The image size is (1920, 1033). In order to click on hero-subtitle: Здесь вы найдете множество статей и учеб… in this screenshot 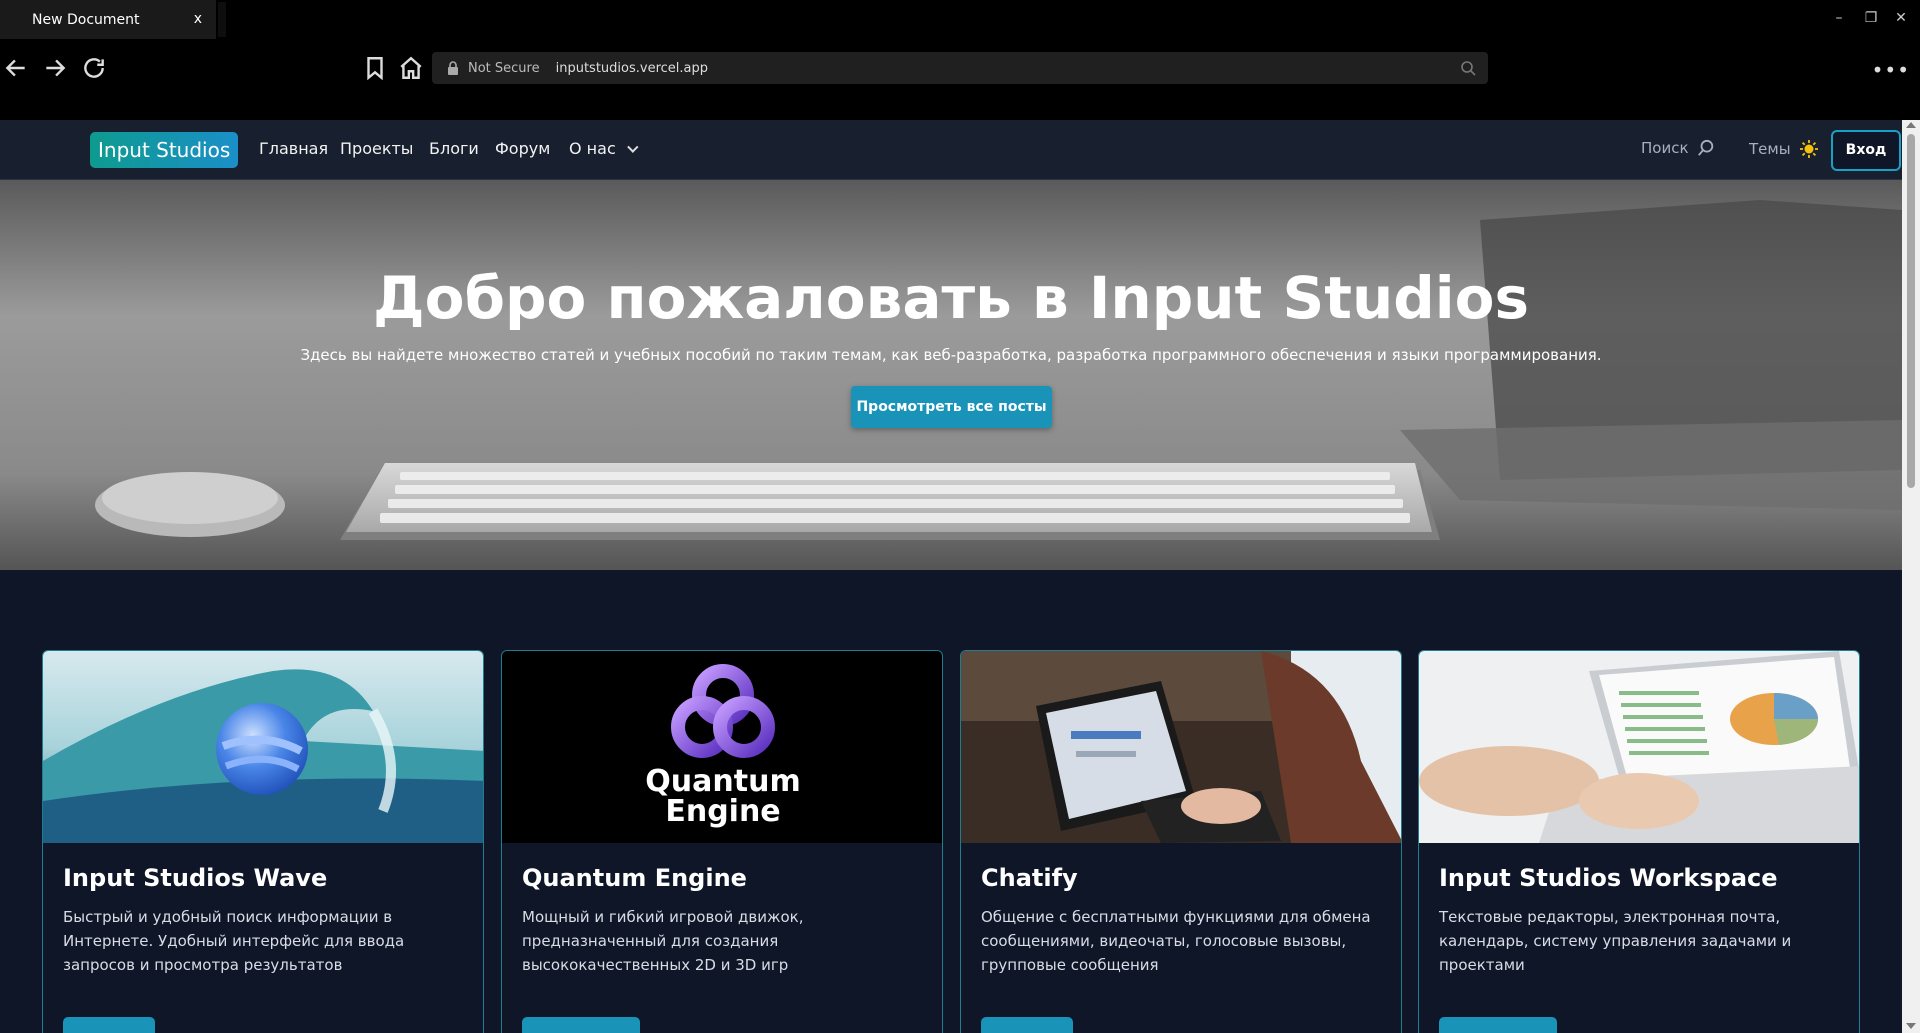, I will do `click(951, 355)`.